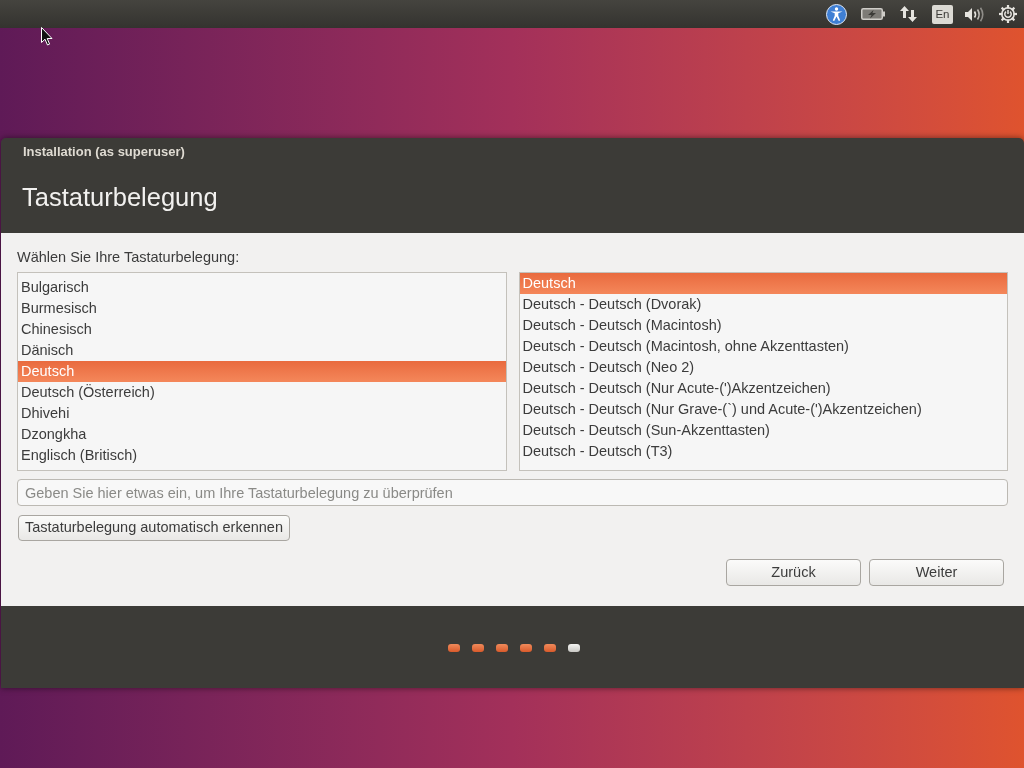 The height and width of the screenshot is (768, 1024). What do you see at coordinates (262, 350) in the screenshot?
I see `list-item: Dänisch` at bounding box center [262, 350].